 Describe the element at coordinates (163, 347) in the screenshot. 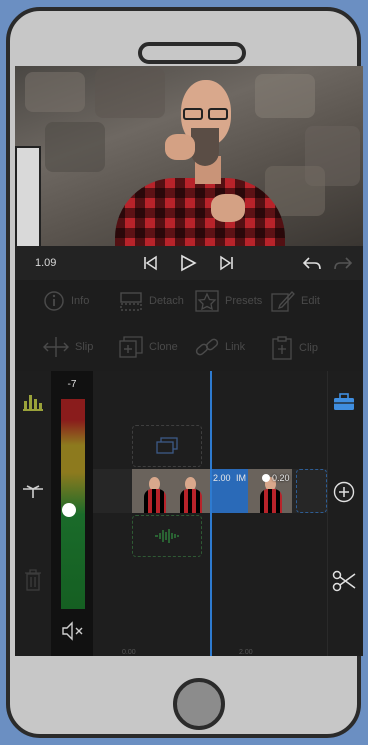

I see `tool-clone-label: Clone` at that location.